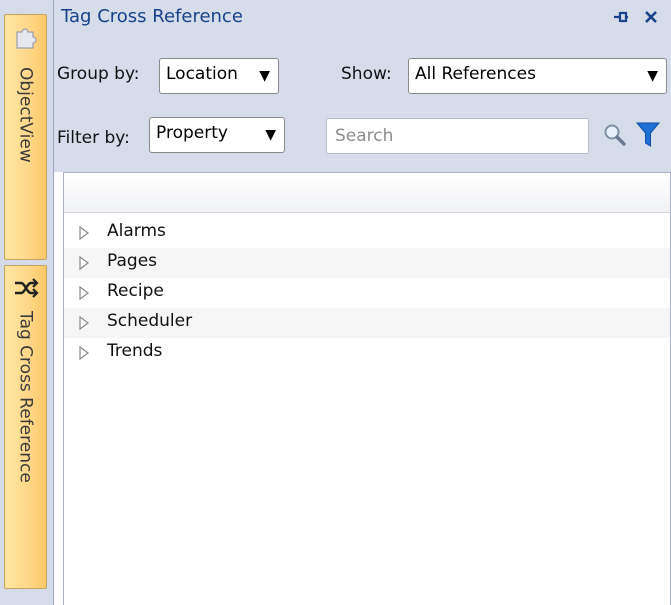 The width and height of the screenshot is (671, 605). I want to click on search-icon, so click(615, 135).